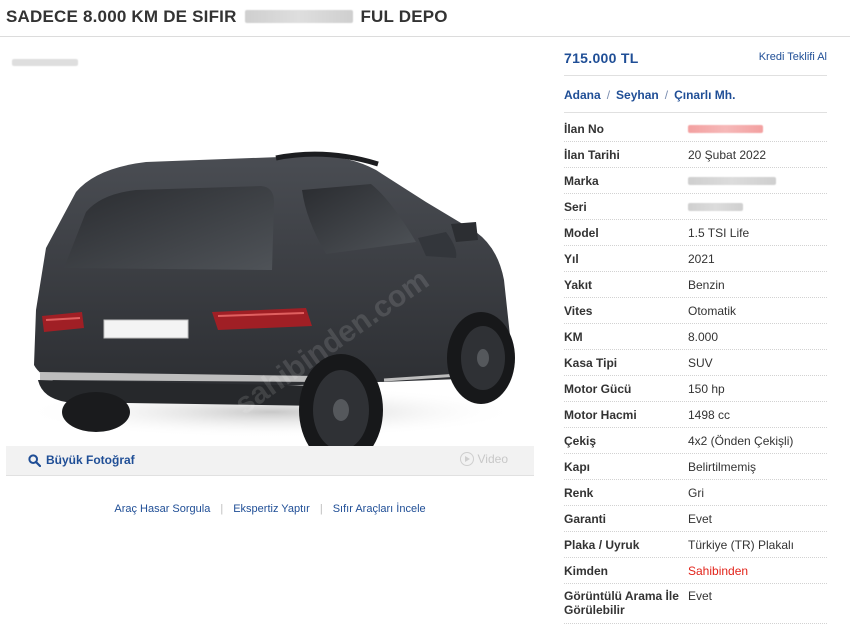  What do you see at coordinates (695, 604) in the screenshot?
I see `info-row-video-call: Görüntülü Arama İle Görülebilir Evet` at bounding box center [695, 604].